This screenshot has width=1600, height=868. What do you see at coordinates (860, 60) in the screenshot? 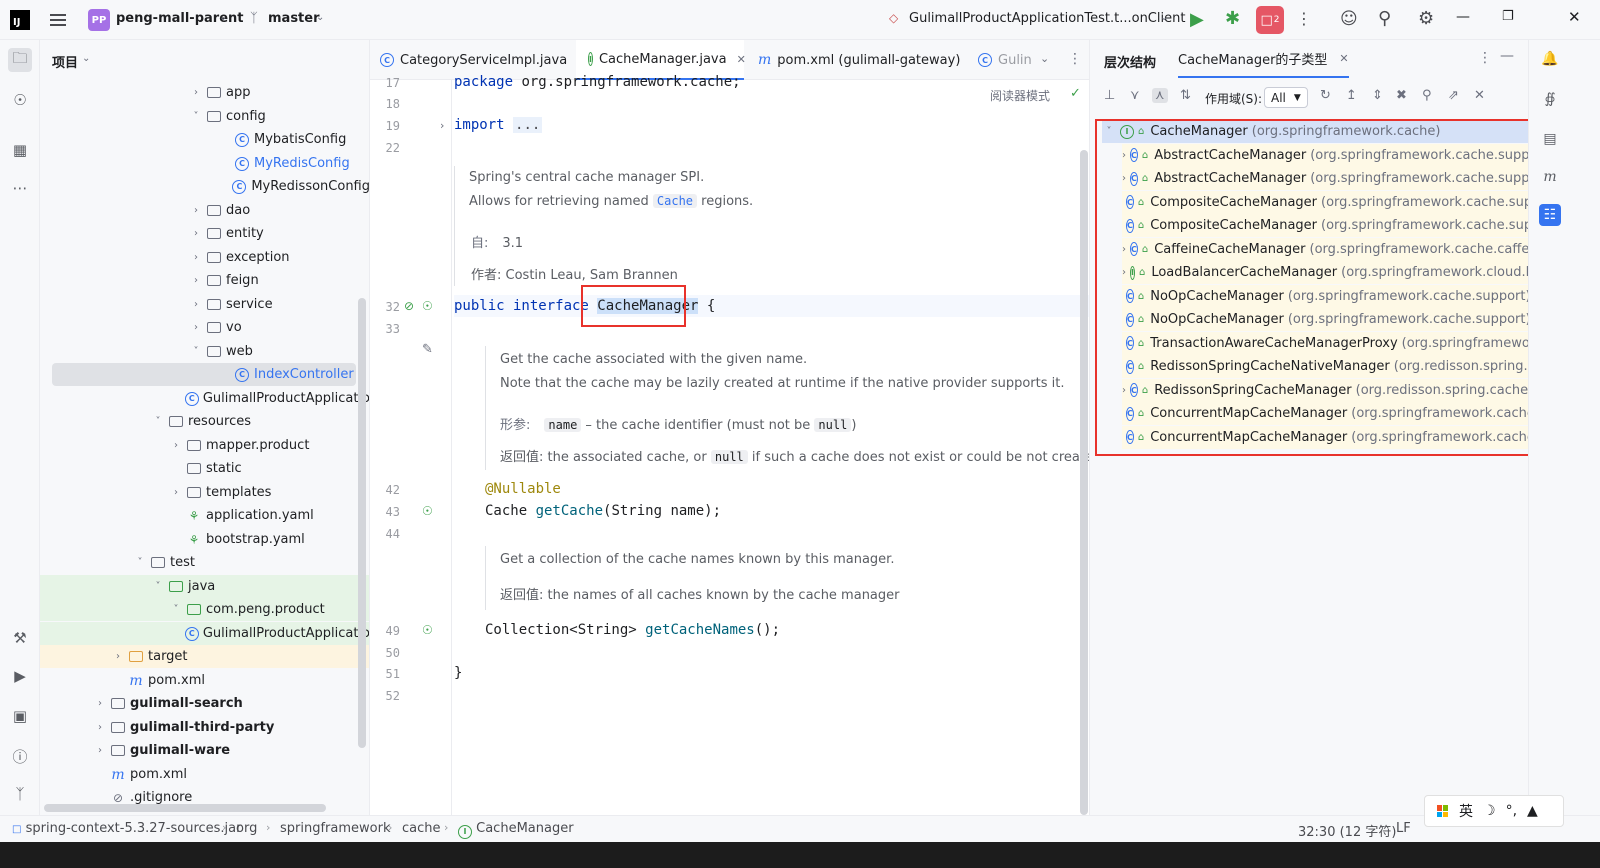
I see `tab-pom-gateway: m pom.xml (gulimall-gateway)` at bounding box center [860, 60].